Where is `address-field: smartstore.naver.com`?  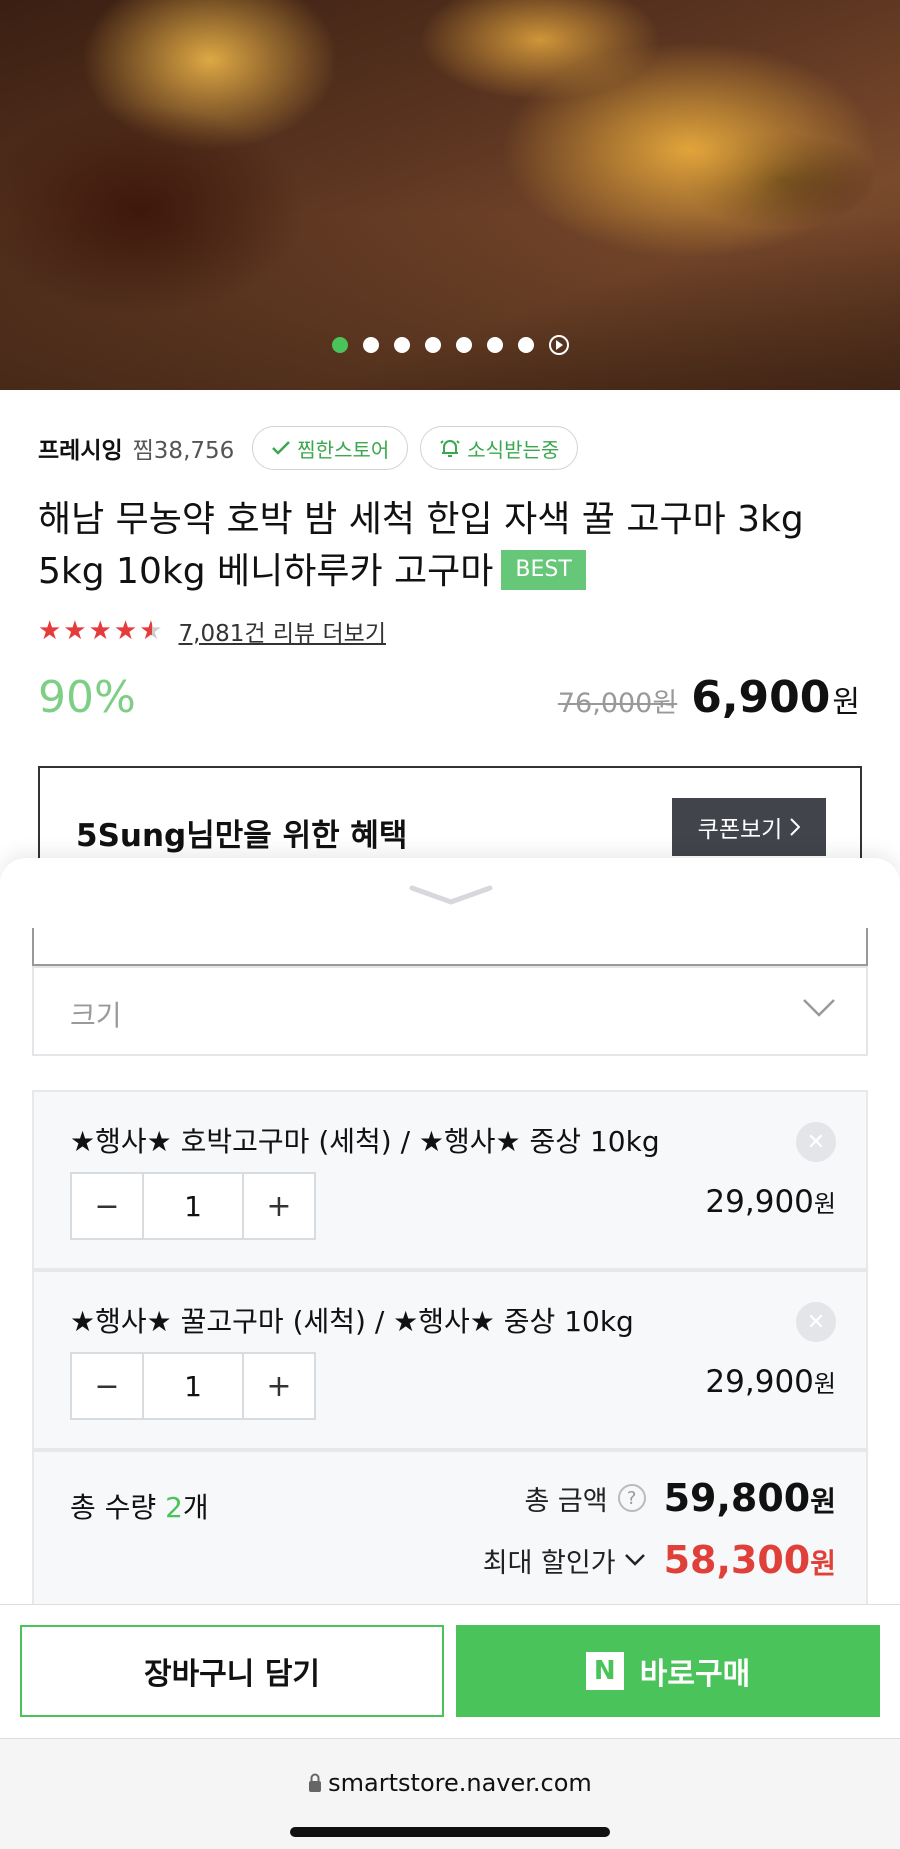
address-field: smartstore.naver.com is located at coordinates (450, 1783).